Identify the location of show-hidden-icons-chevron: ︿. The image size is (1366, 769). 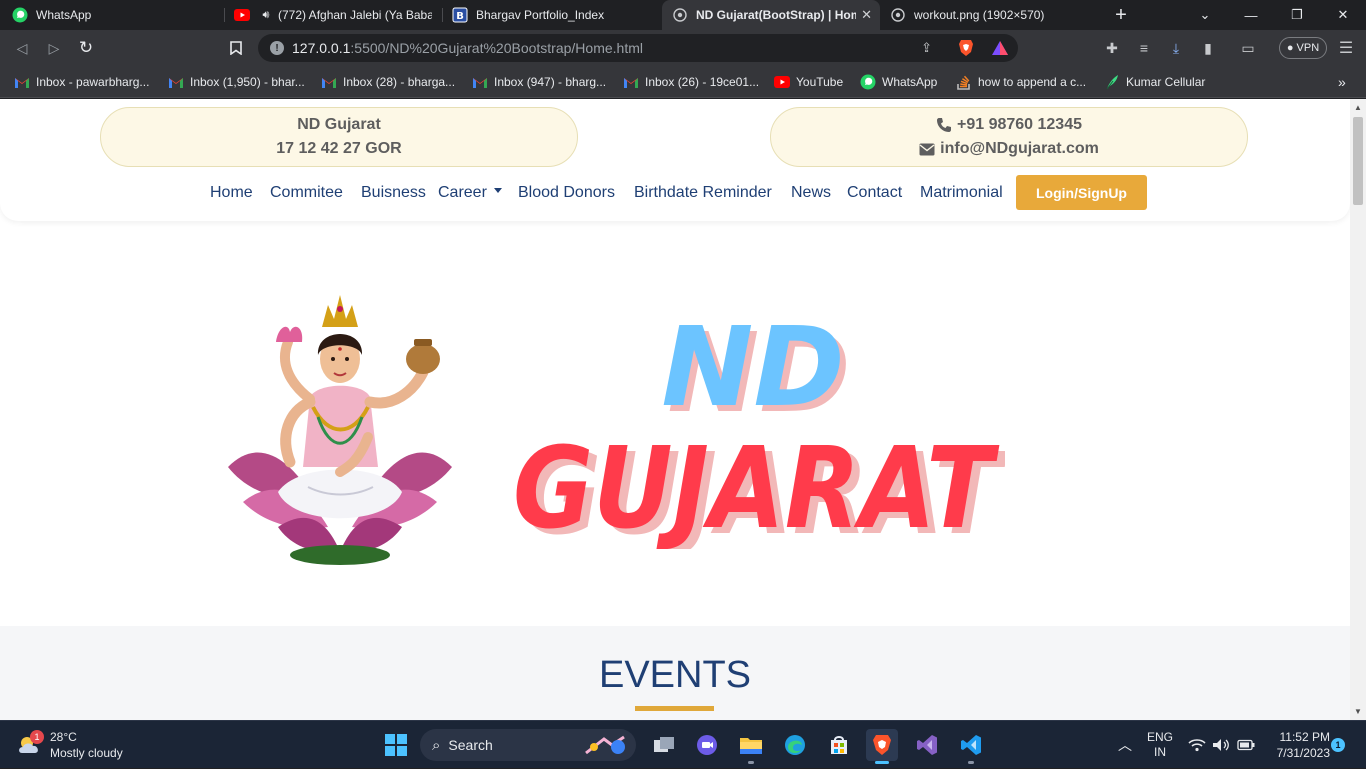
(1125, 745).